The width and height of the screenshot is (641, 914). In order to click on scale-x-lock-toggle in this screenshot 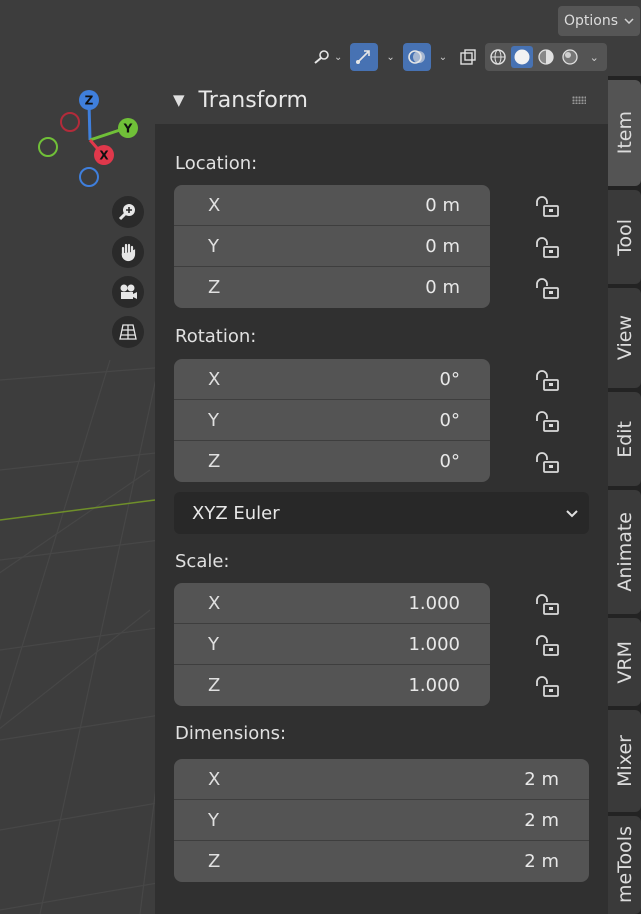, I will do `click(548, 605)`.